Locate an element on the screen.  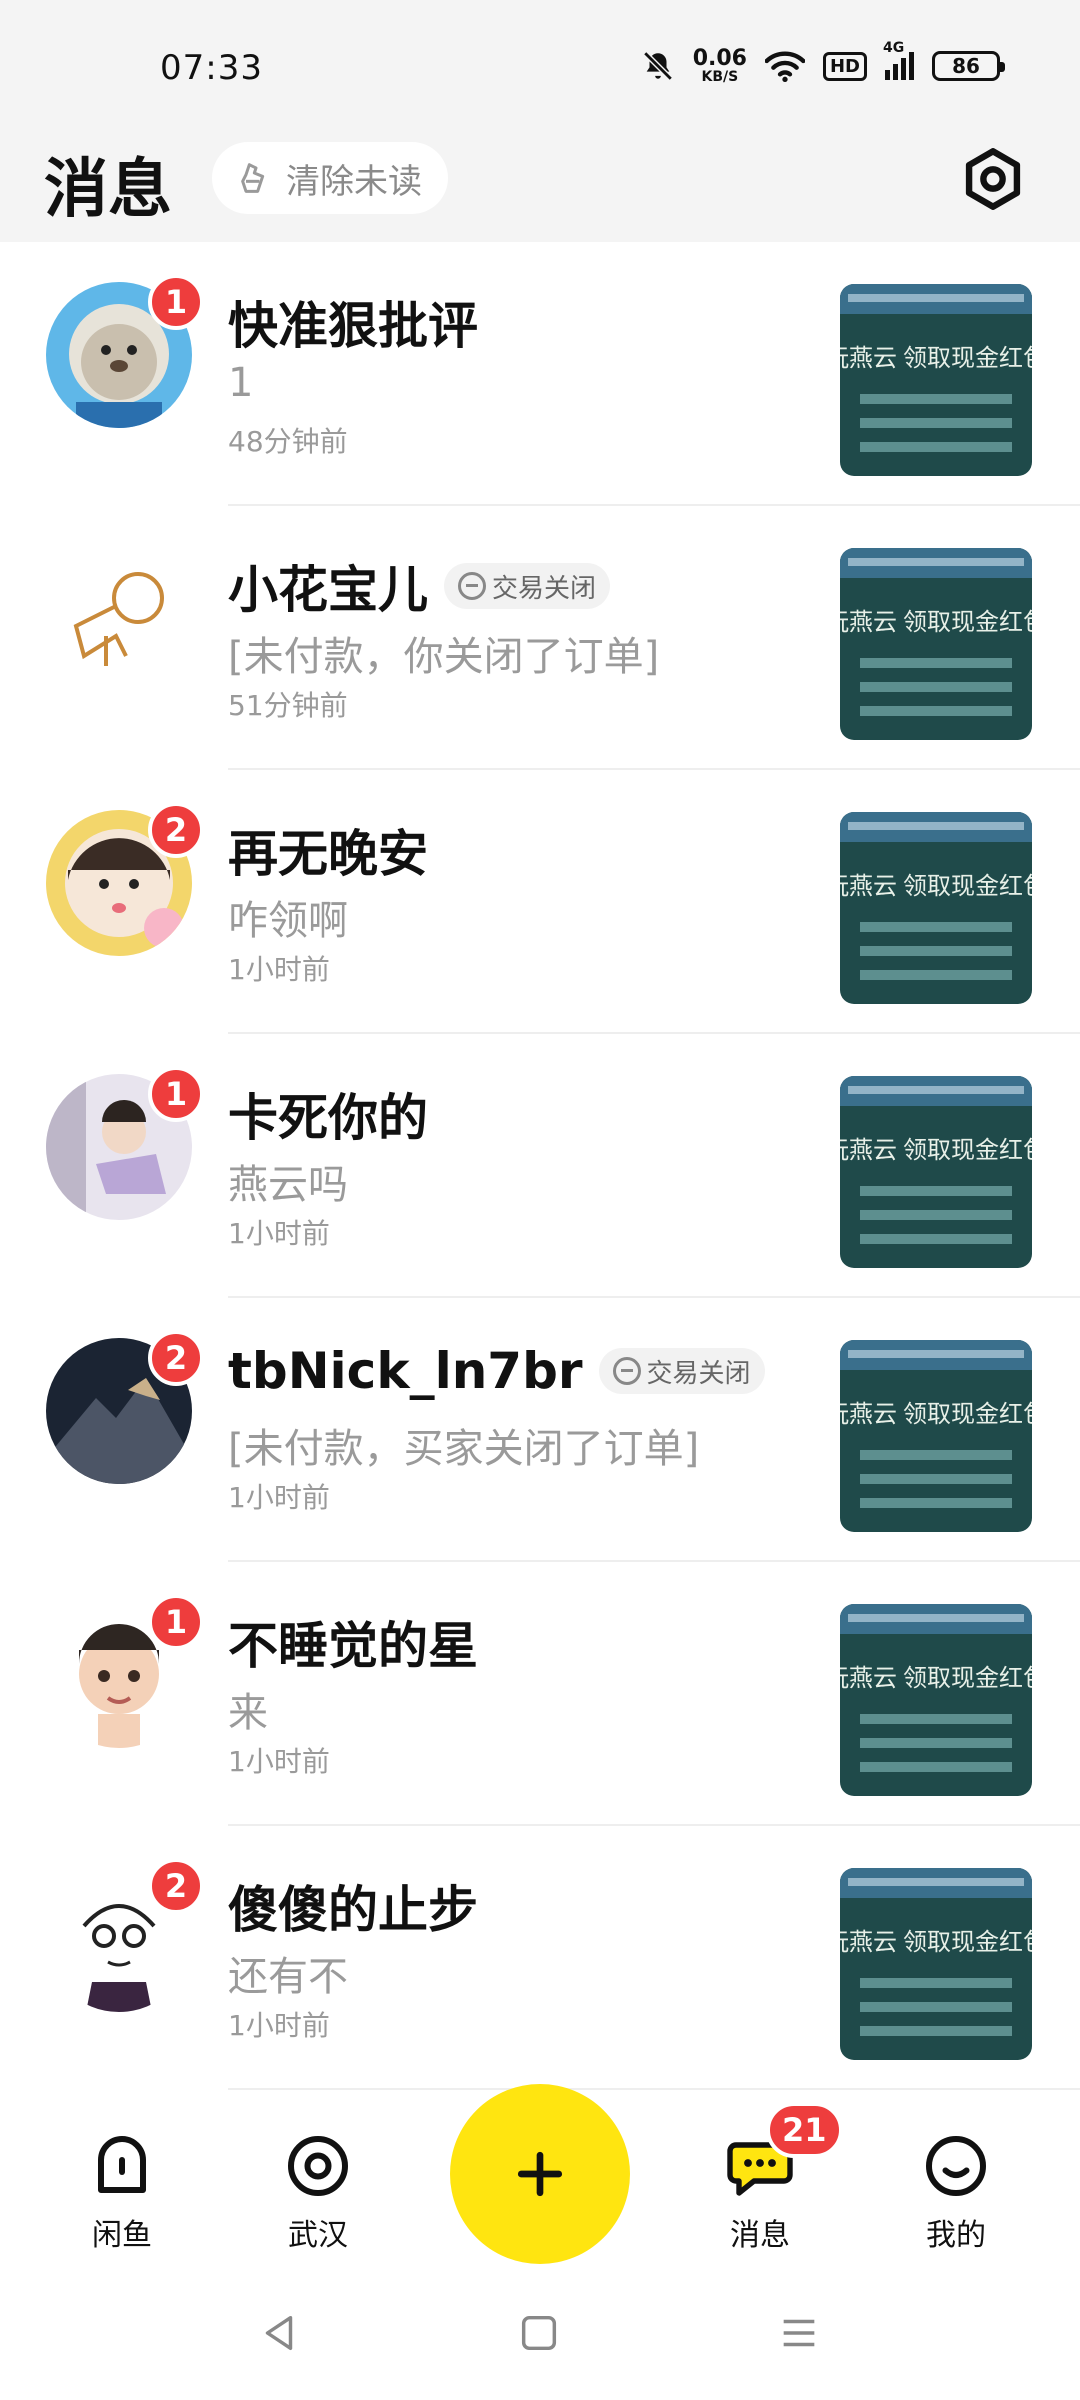
nav-location: 武汉 is located at coordinates (318, 2192).